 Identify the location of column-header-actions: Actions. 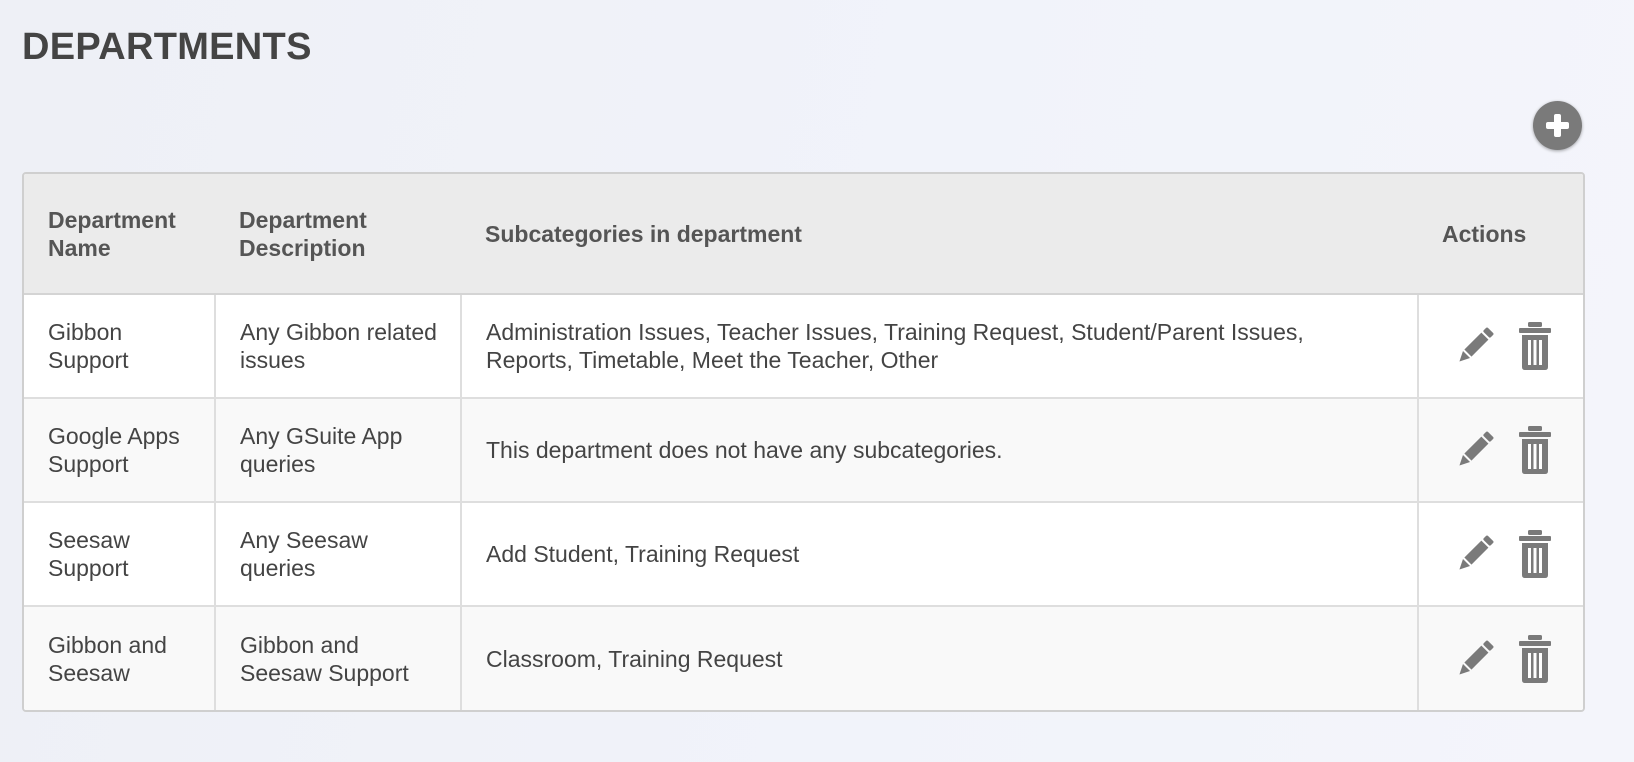
(1500, 234).